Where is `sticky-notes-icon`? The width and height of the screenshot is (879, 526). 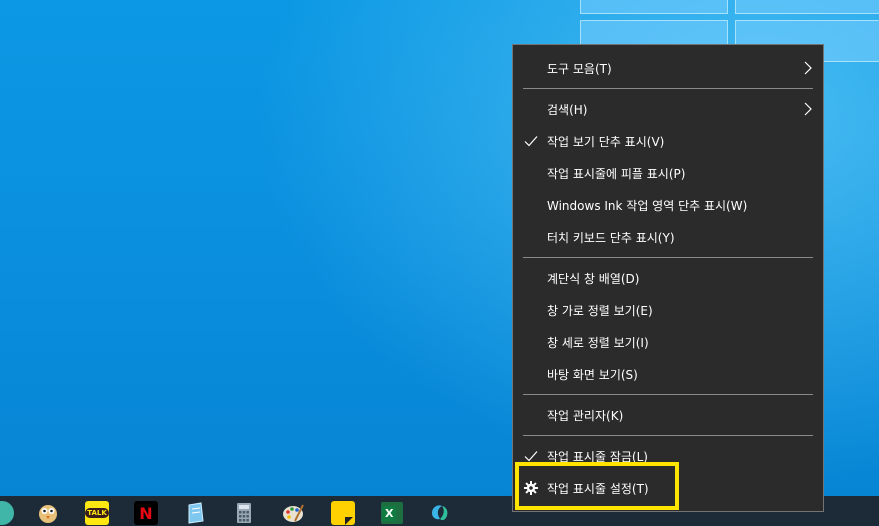
sticky-notes-icon is located at coordinates (343, 513).